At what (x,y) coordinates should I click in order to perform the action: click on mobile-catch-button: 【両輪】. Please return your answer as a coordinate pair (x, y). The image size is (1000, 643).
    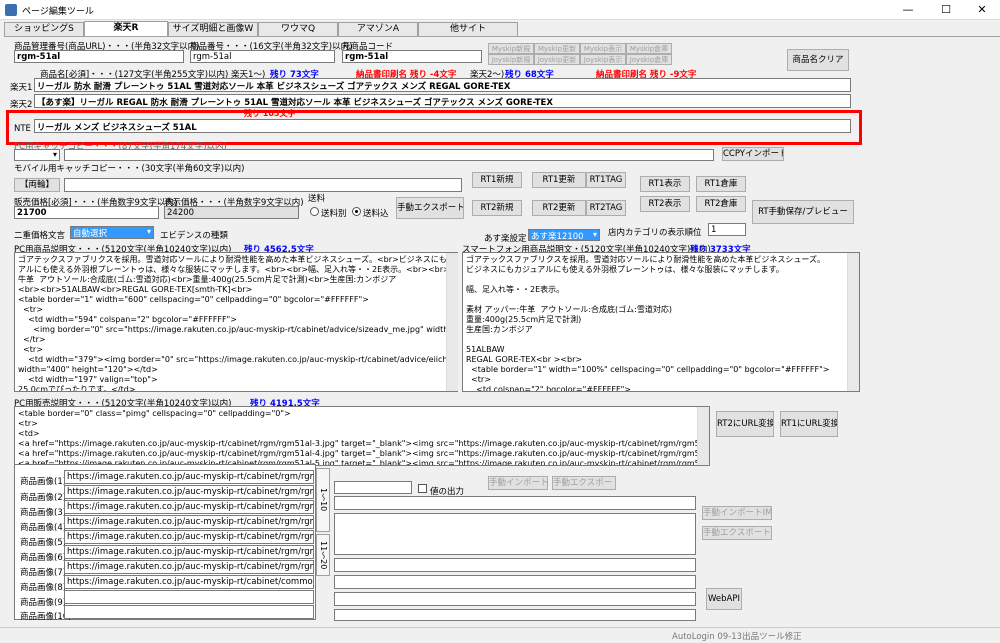
    Looking at the image, I should click on (37, 185).